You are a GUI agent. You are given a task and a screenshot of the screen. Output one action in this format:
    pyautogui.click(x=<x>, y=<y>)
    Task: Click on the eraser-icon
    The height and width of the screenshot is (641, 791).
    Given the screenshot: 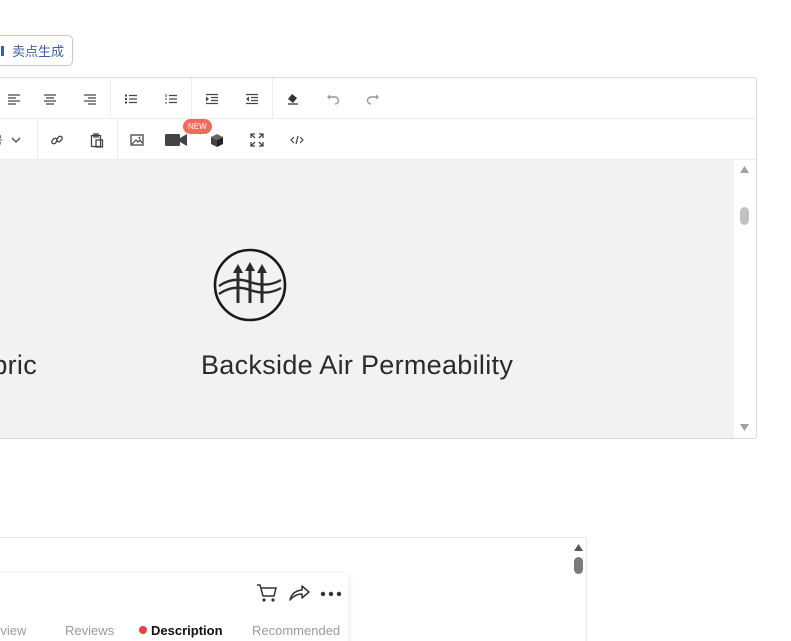 What is the action you would take?
    pyautogui.click(x=293, y=99)
    